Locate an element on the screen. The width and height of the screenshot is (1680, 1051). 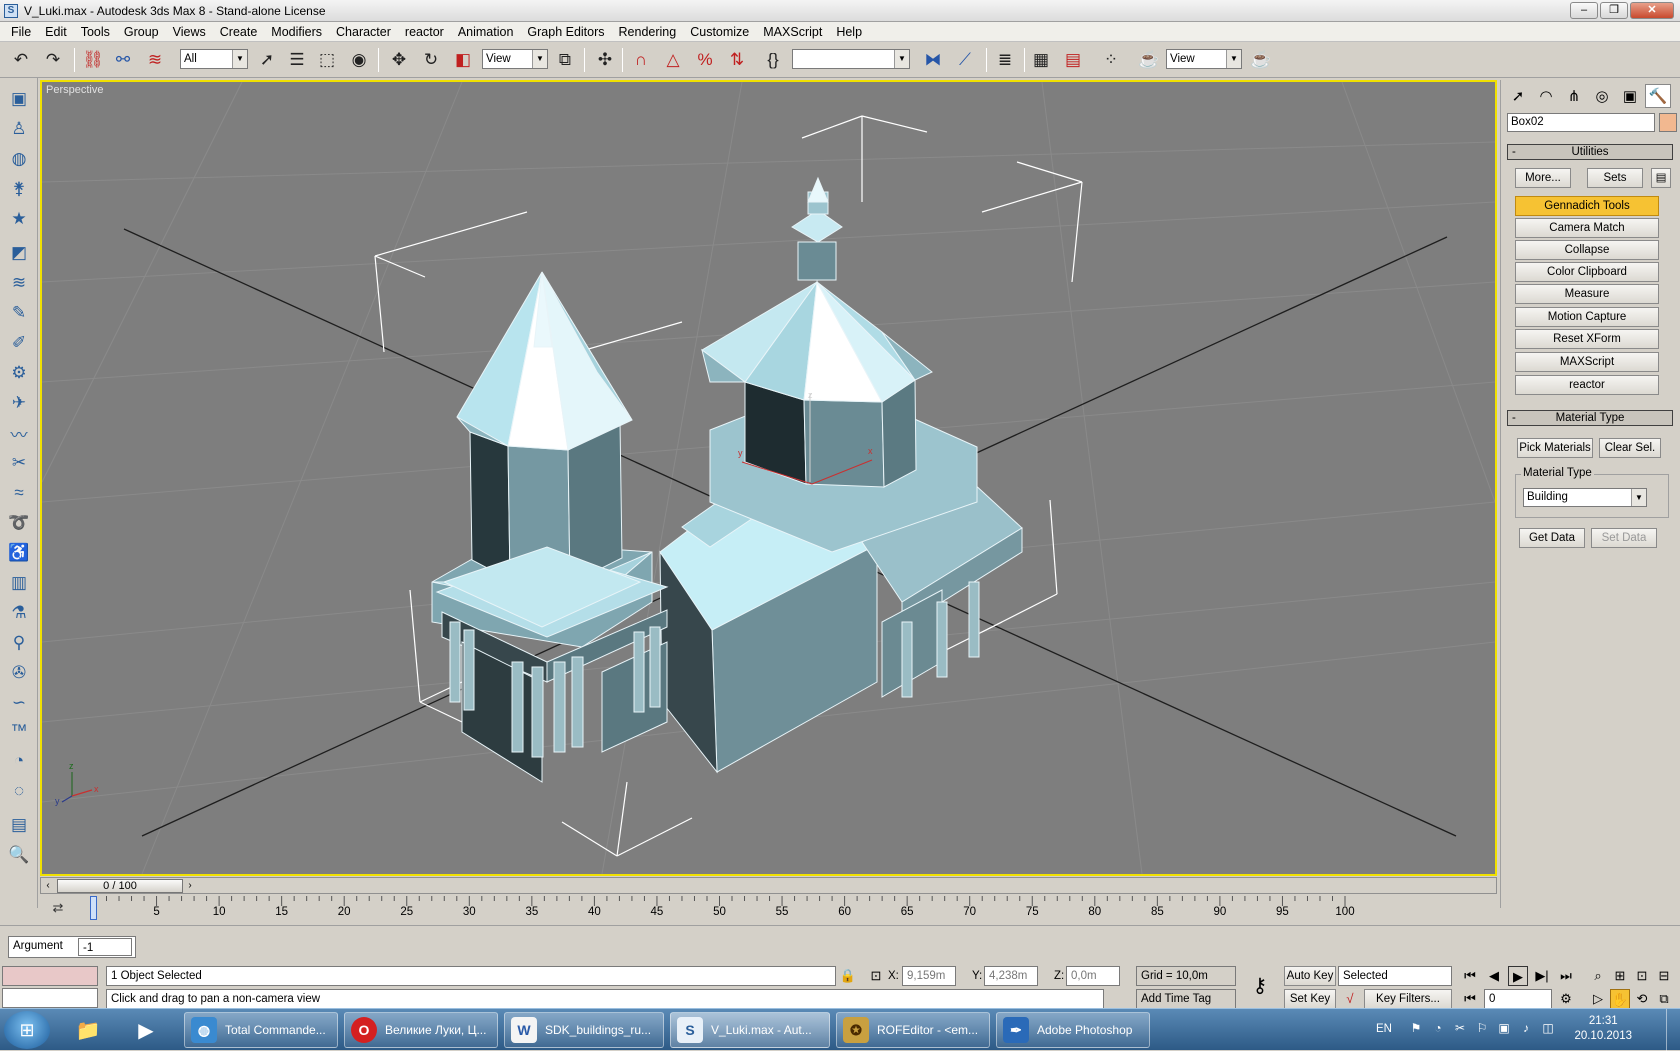
clock: 21:31 20.10.2013 is located at coordinates (1603, 1029).